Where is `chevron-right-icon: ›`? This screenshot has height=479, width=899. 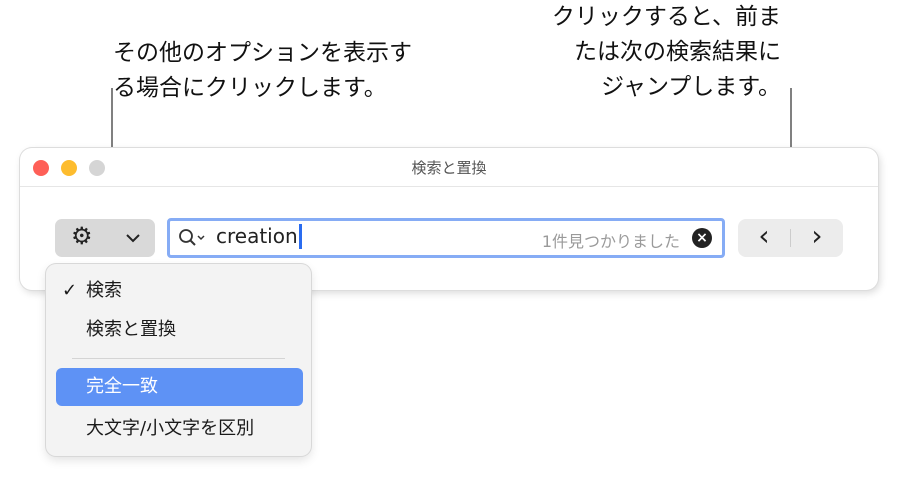
chevron-right-icon: › is located at coordinates (817, 235).